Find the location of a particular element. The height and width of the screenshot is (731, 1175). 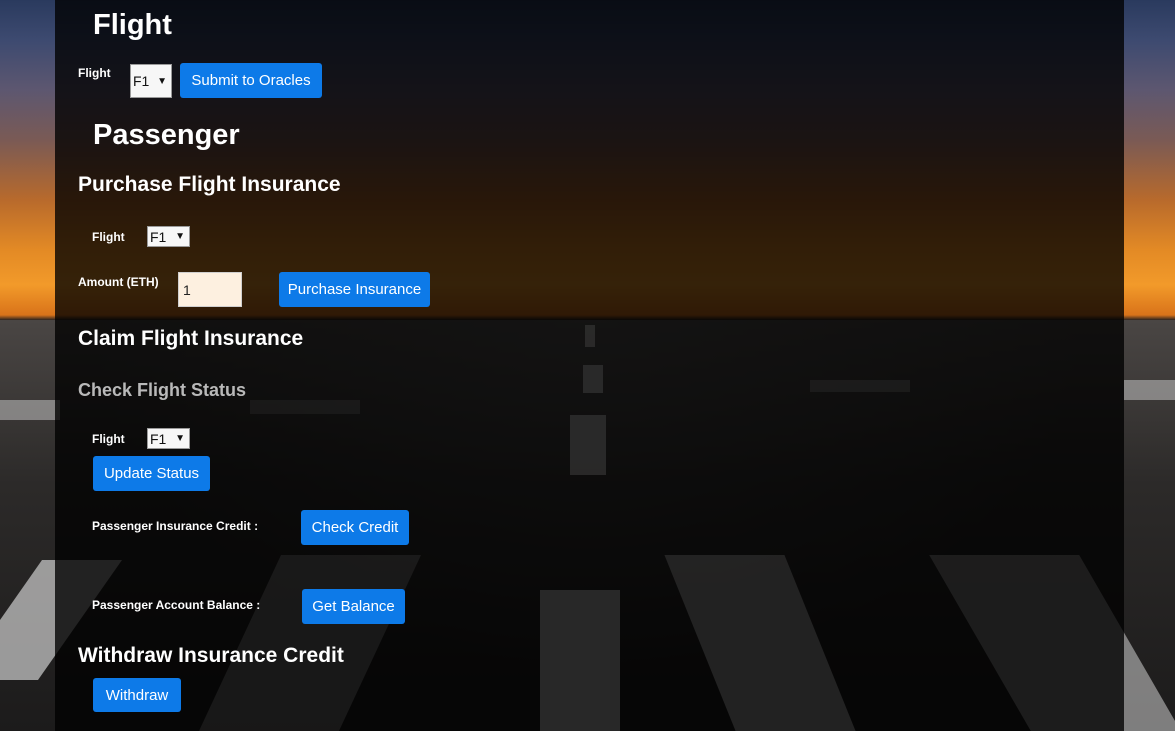

purchase-flight-label: Flight is located at coordinates (108, 237).